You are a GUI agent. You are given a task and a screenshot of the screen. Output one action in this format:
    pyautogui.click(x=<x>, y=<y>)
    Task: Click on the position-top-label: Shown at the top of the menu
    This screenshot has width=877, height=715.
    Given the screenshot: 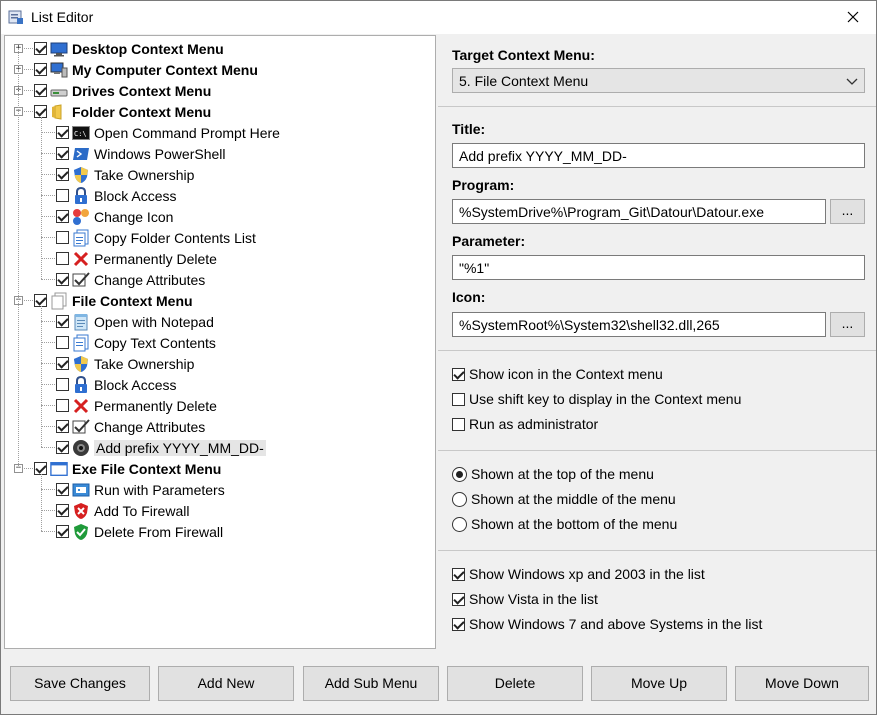 What is the action you would take?
    pyautogui.click(x=562, y=474)
    